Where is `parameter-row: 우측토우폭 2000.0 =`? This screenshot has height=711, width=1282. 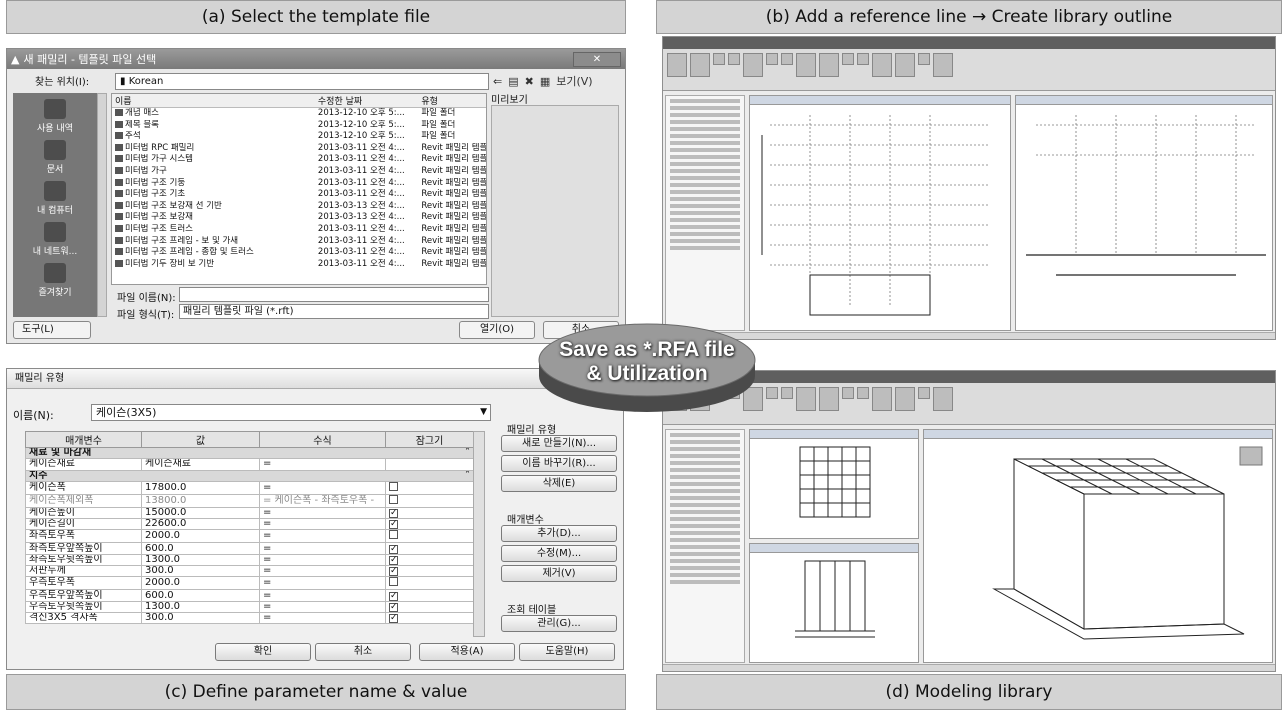
parameter-row: 우측토우폭 2000.0 = is located at coordinates (249, 583).